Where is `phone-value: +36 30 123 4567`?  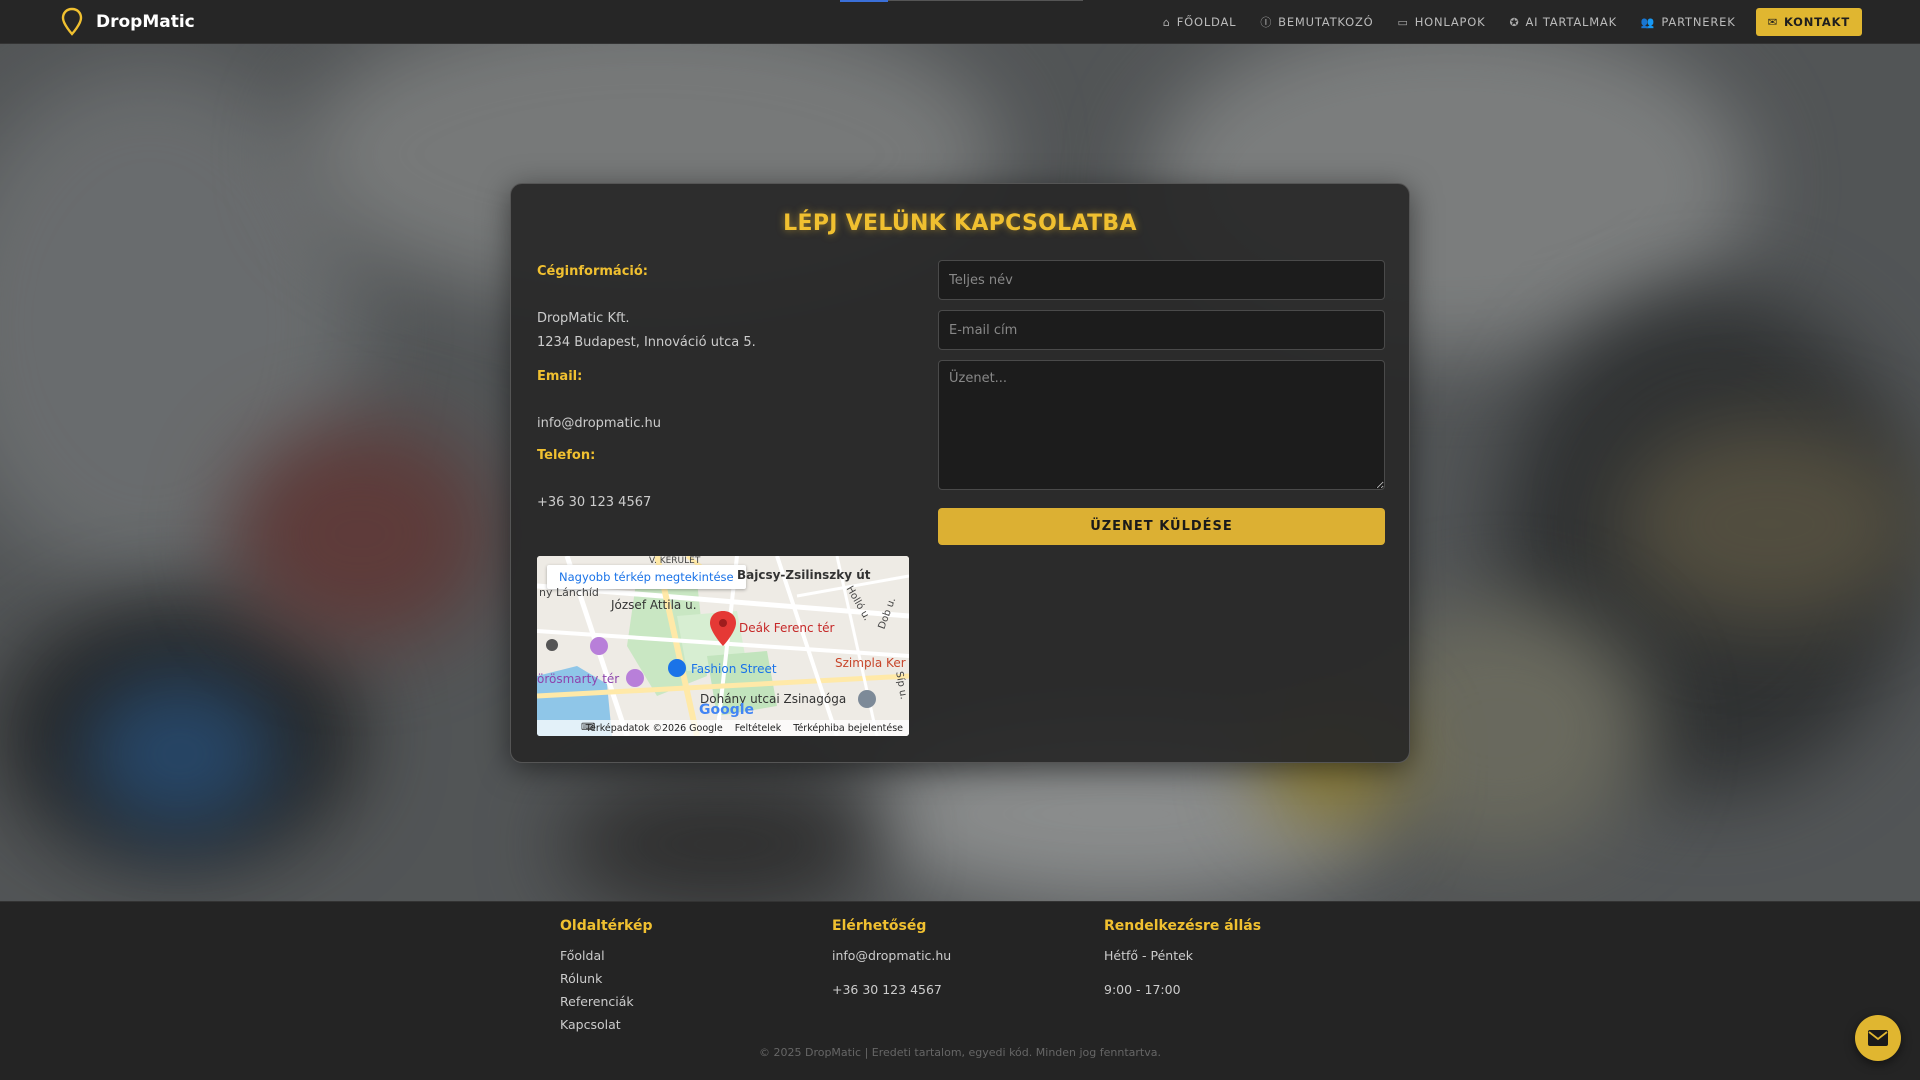 phone-value: +36 30 123 4567 is located at coordinates (727, 503).